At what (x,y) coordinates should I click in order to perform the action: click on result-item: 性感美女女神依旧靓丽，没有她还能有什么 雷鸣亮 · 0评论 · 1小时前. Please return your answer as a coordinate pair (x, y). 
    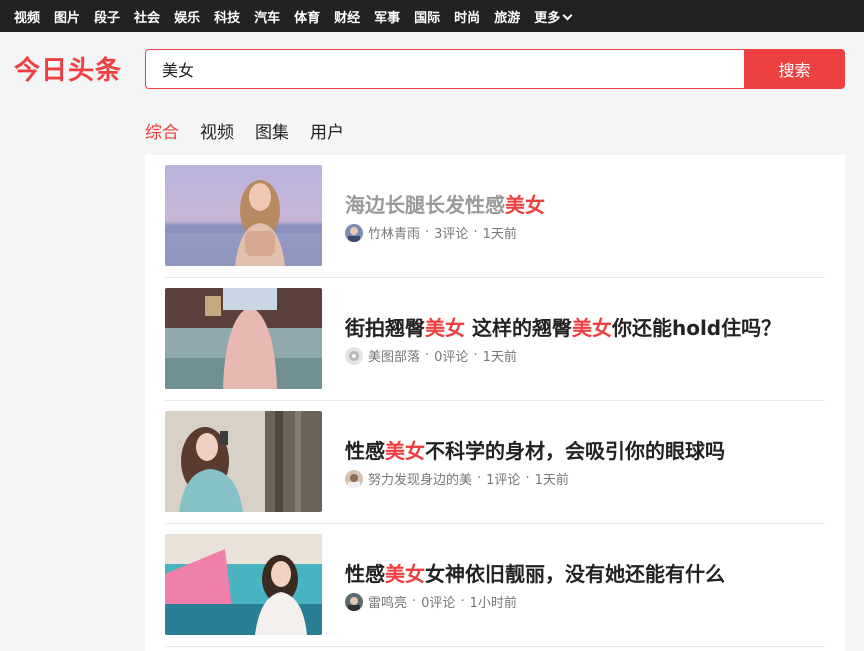
    Looking at the image, I should click on (495, 585).